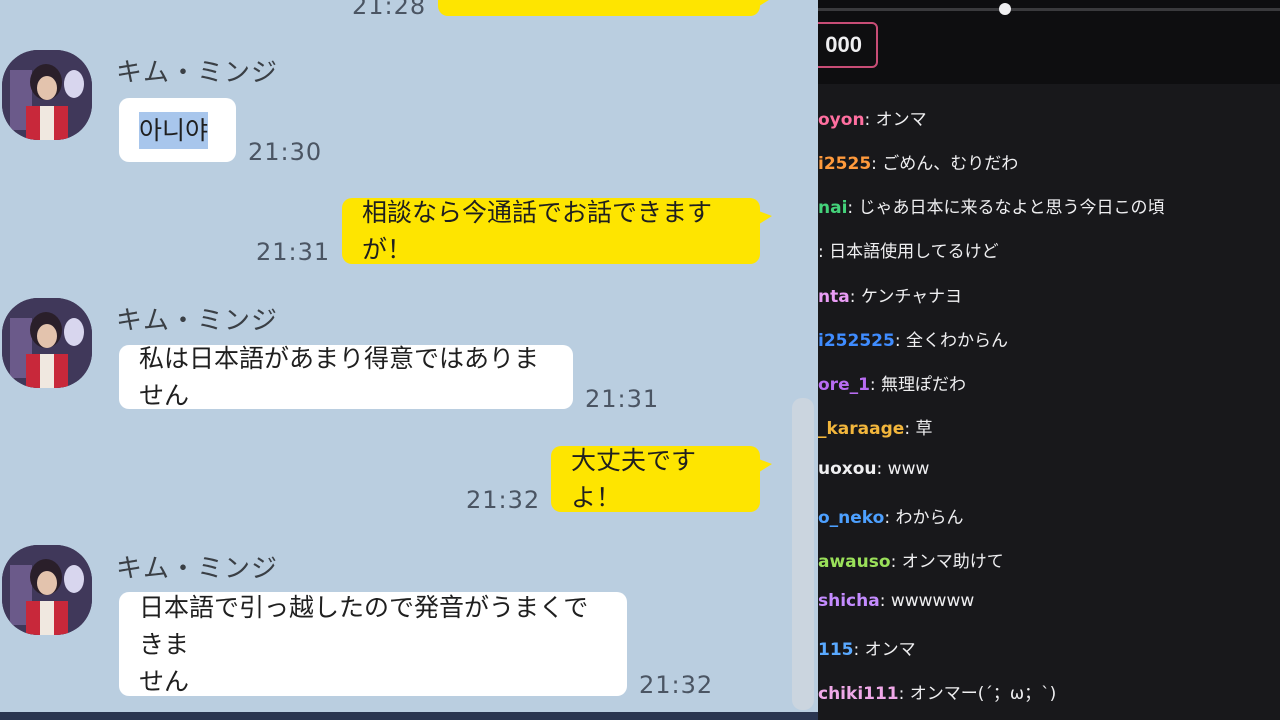 The height and width of the screenshot is (720, 1280). Describe the element at coordinates (1049, 42) in the screenshot. I see `chat-header: 000` at that location.